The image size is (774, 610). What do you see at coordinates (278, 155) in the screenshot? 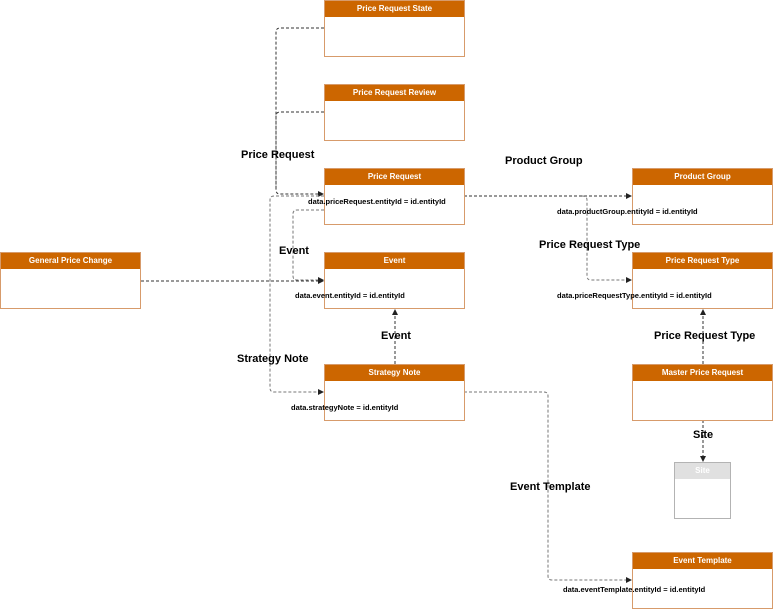
I see `relationship-label: Price Request` at bounding box center [278, 155].